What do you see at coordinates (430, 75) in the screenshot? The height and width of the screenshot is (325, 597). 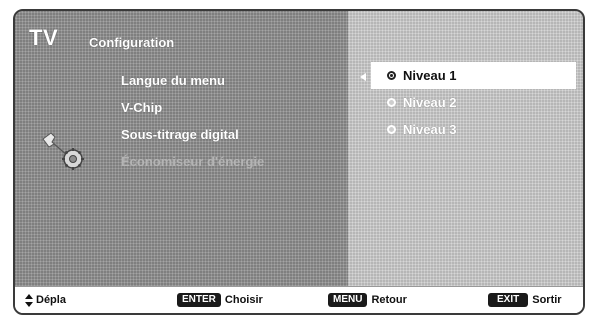 I see `option-label: Niveau 1` at bounding box center [430, 75].